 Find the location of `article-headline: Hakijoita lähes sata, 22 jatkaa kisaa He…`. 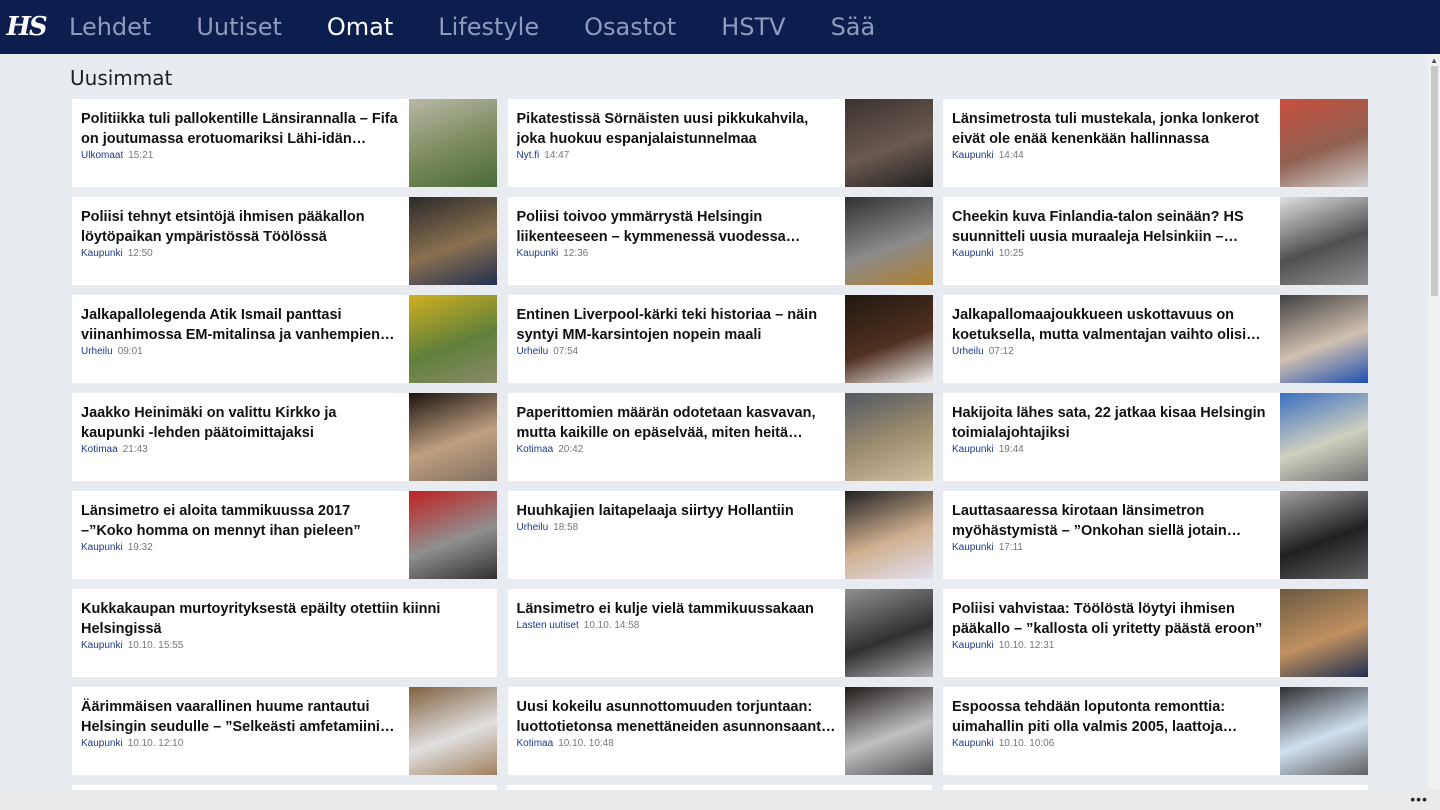

article-headline: Hakijoita lähes sata, 22 jatkaa kisaa He… is located at coordinates (1112, 423).